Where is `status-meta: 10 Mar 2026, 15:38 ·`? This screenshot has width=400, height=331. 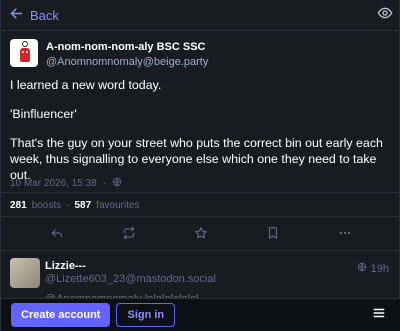 status-meta: 10 Mar 2026, 15:38 · is located at coordinates (66, 183).